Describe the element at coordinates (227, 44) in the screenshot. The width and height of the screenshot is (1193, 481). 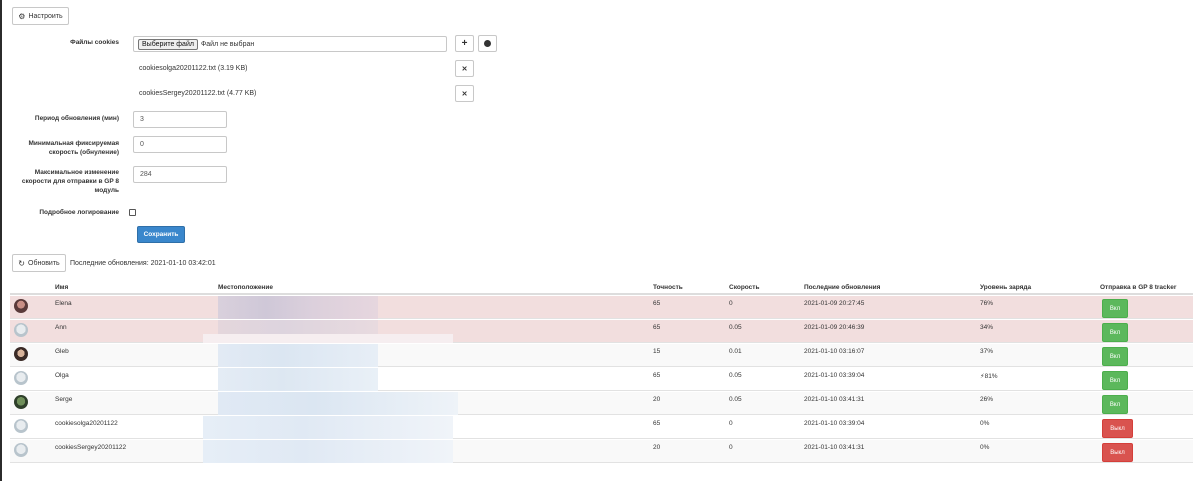
I see `file-status: Файл не выбран` at that location.